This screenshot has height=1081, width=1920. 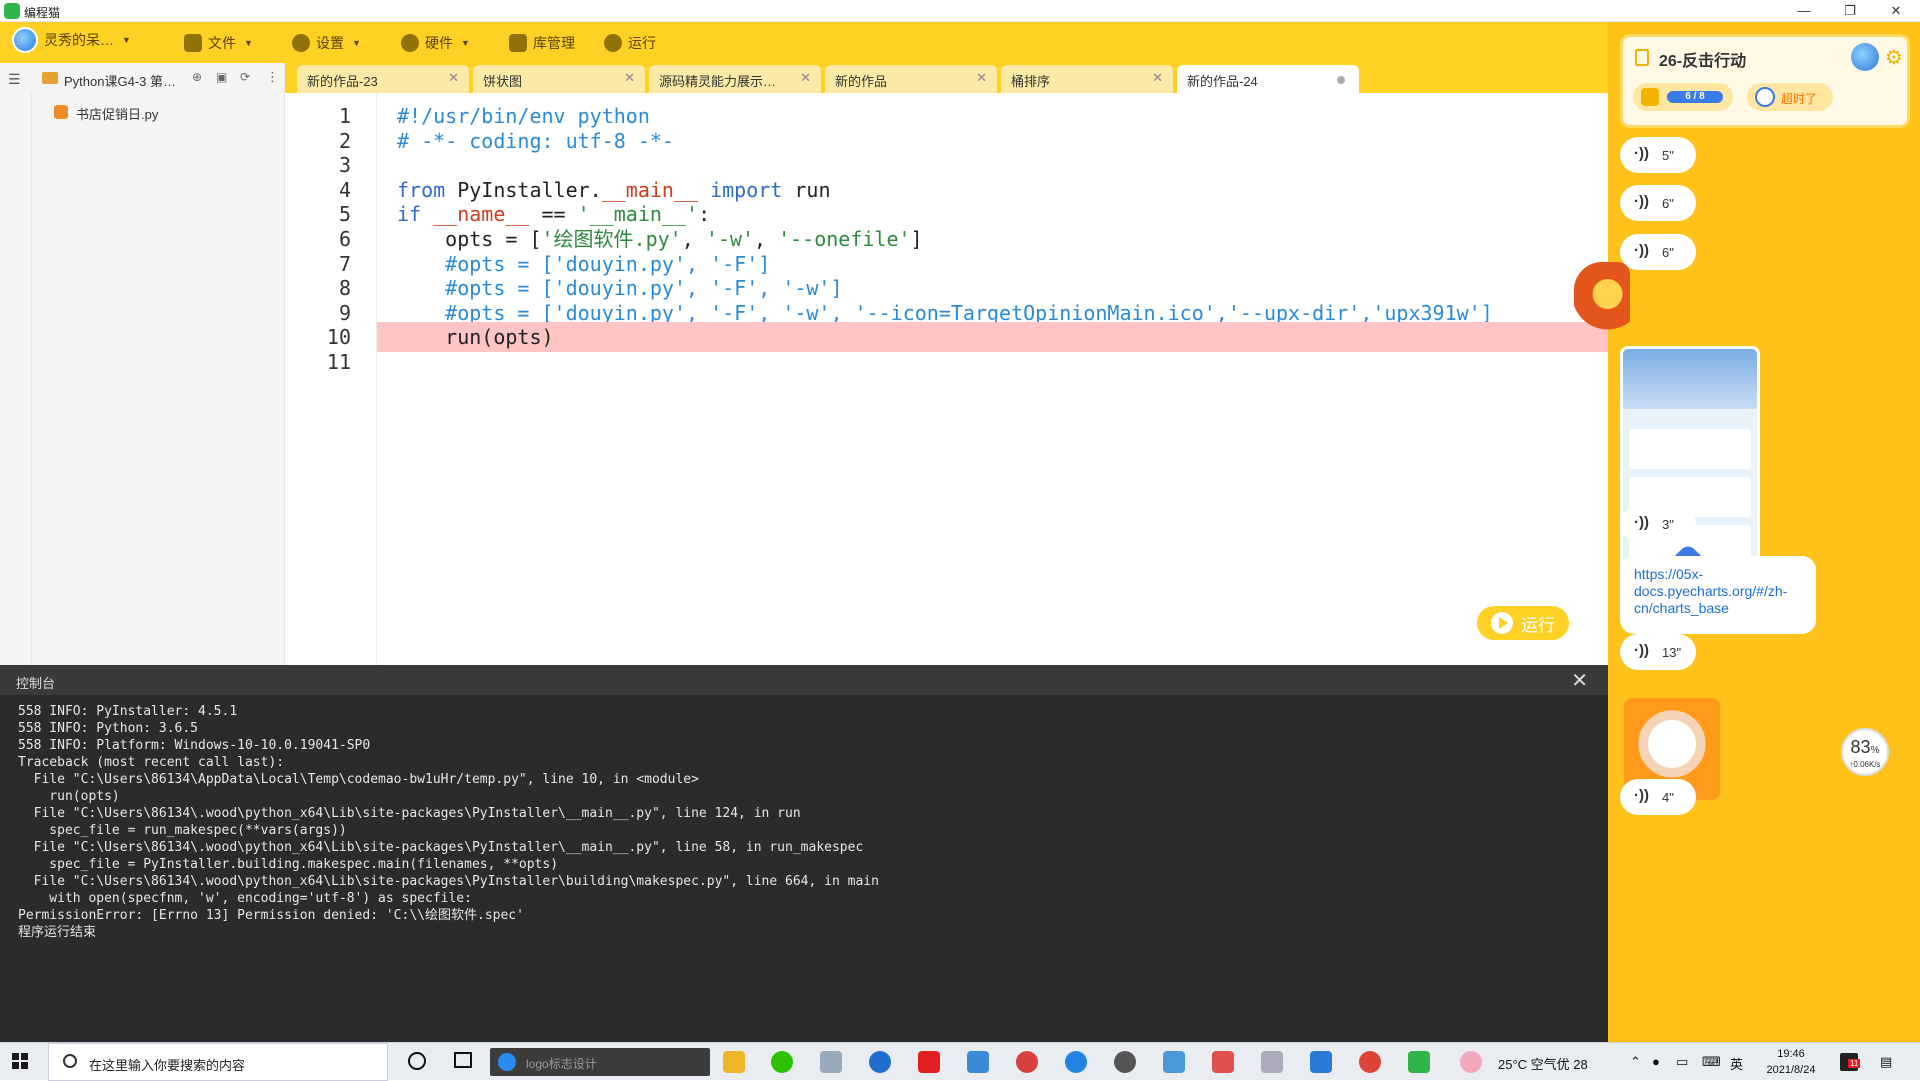 What do you see at coordinates (344, 116) in the screenshot?
I see `line-number: 1` at bounding box center [344, 116].